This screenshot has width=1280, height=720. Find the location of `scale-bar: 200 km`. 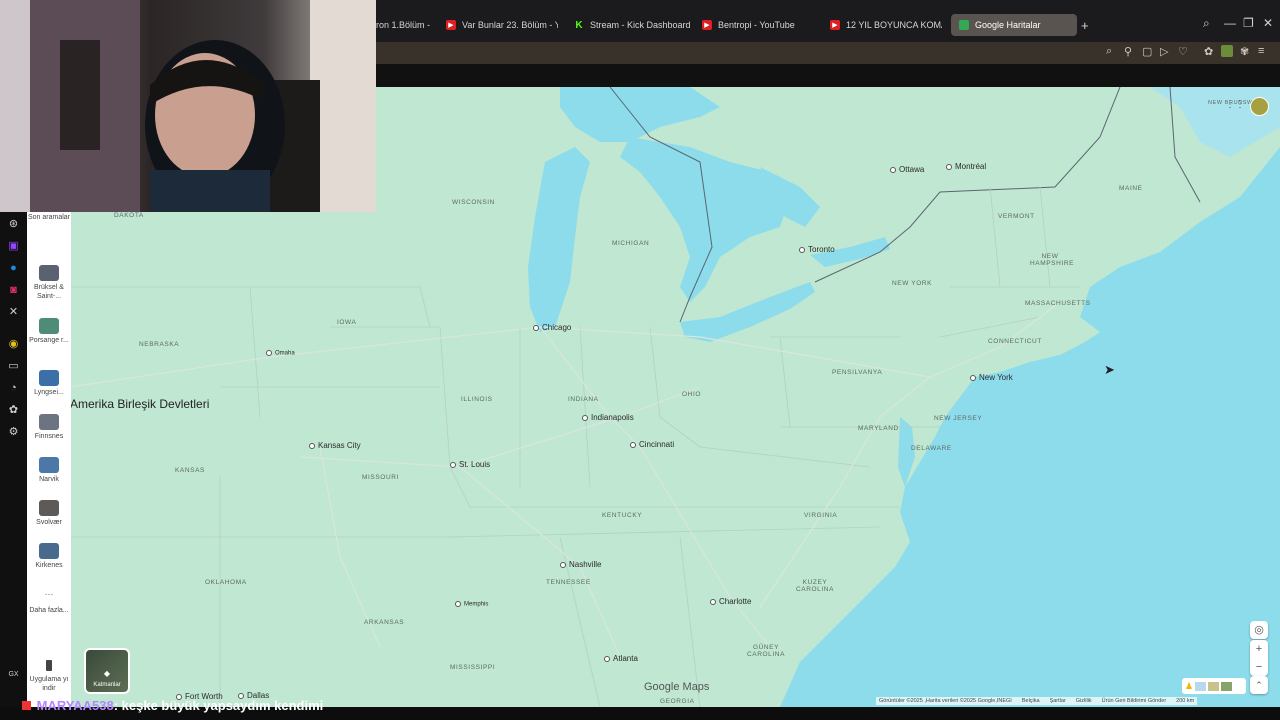

scale-bar: 200 km is located at coordinates (1185, 701).